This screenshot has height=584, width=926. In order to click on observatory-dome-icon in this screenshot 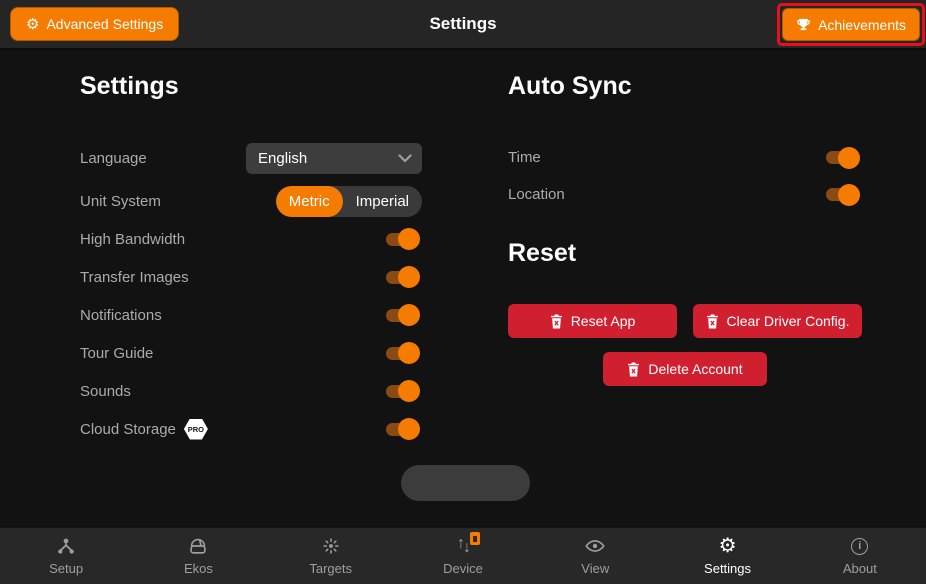, I will do `click(198, 546)`.